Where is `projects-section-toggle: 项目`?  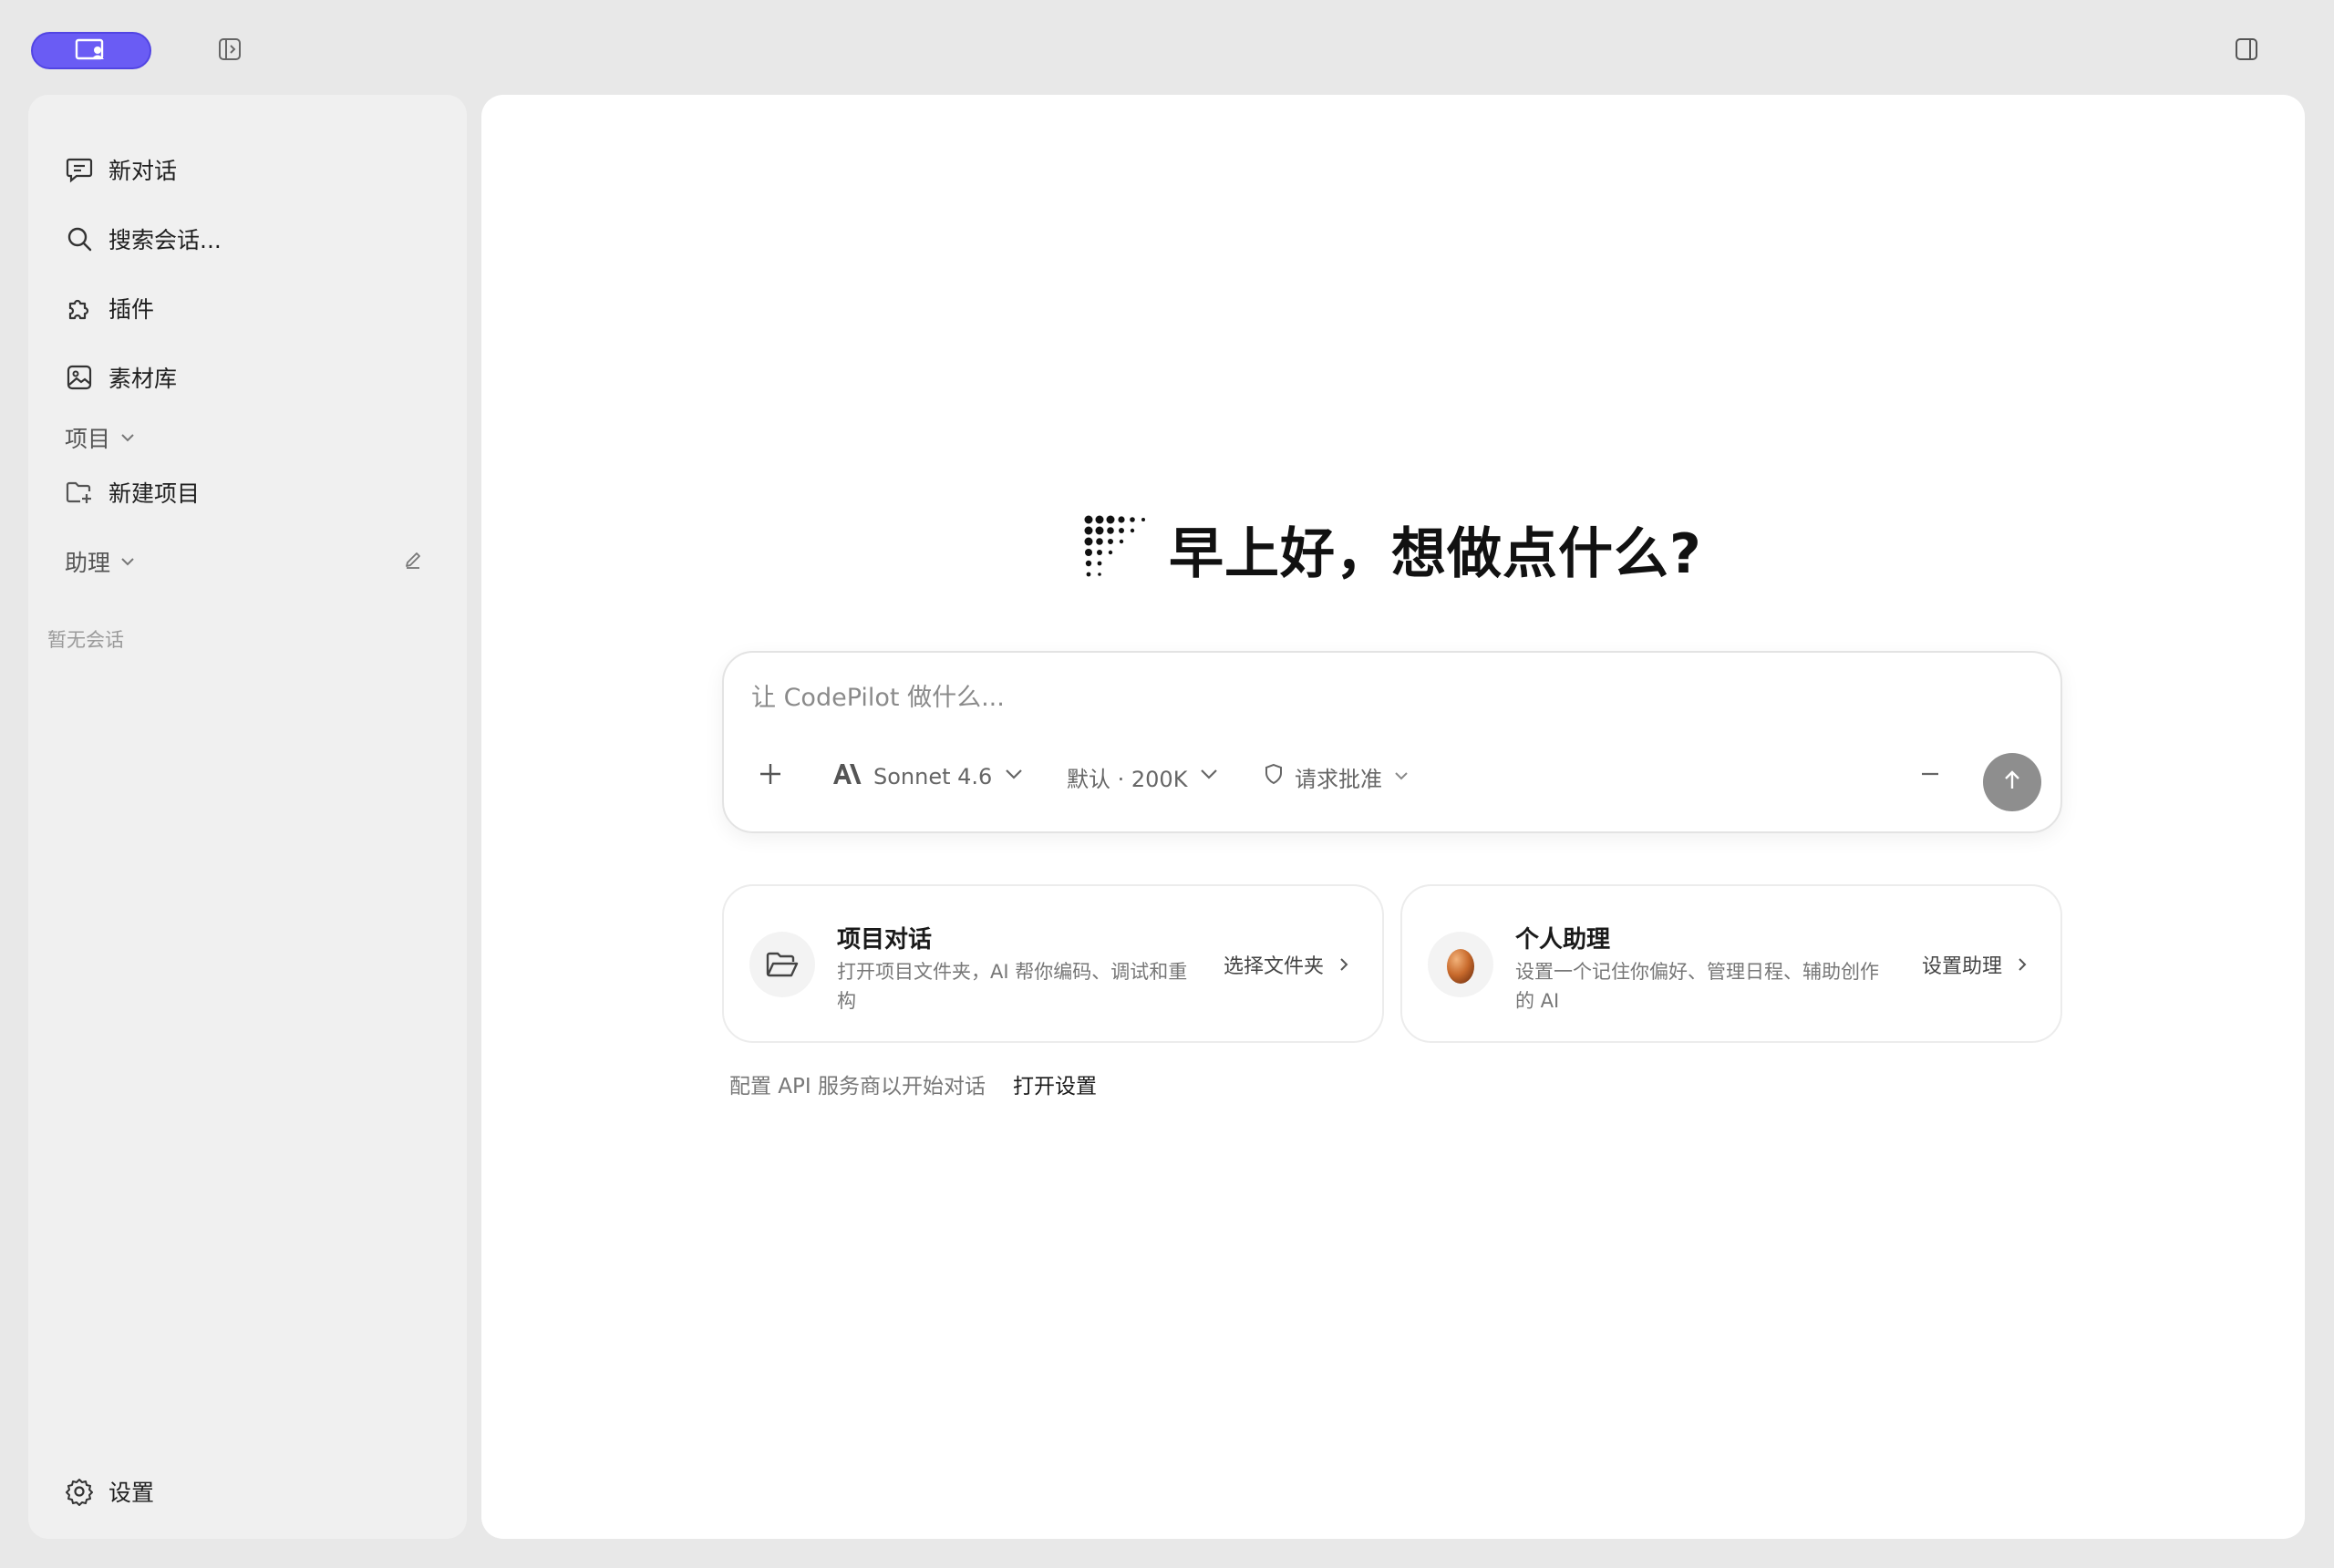 projects-section-toggle: 项目 is located at coordinates (101, 438).